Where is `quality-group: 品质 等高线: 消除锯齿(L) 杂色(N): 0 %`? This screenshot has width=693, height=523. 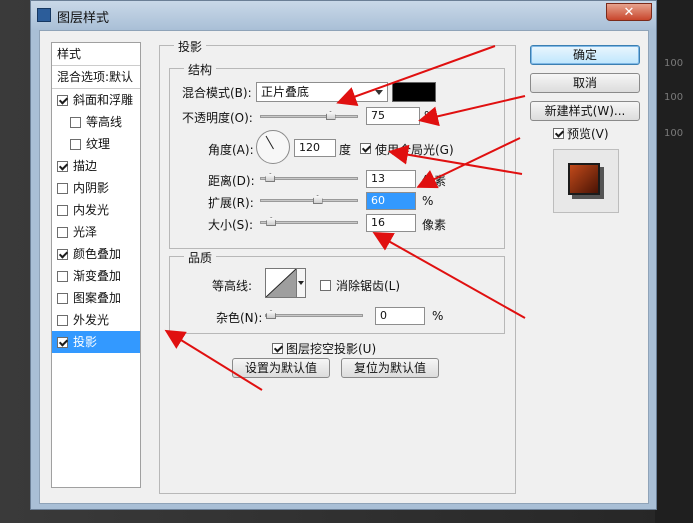
quality-group: 品质 等高线: 消除锯齿(L) 杂色(N): 0 % is located at coordinates (337, 291).